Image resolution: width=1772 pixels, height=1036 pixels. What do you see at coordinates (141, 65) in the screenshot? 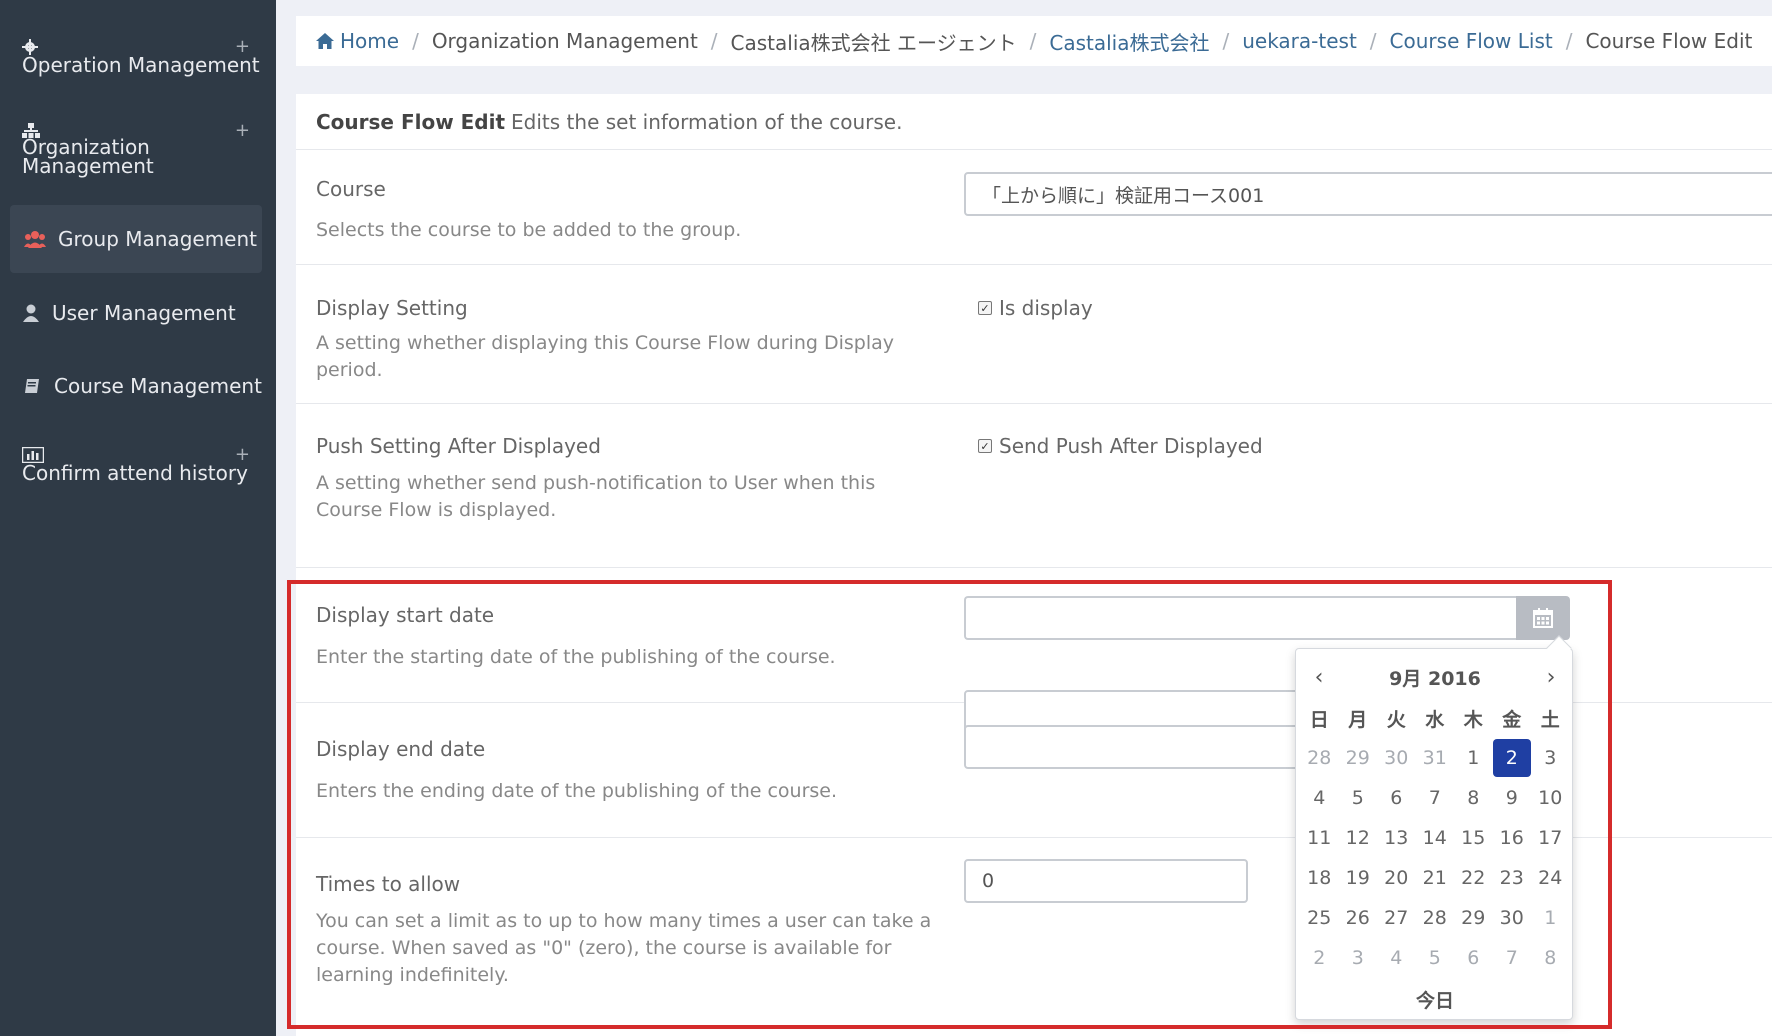
I see `sidebar-item-label: Operation Management` at bounding box center [141, 65].